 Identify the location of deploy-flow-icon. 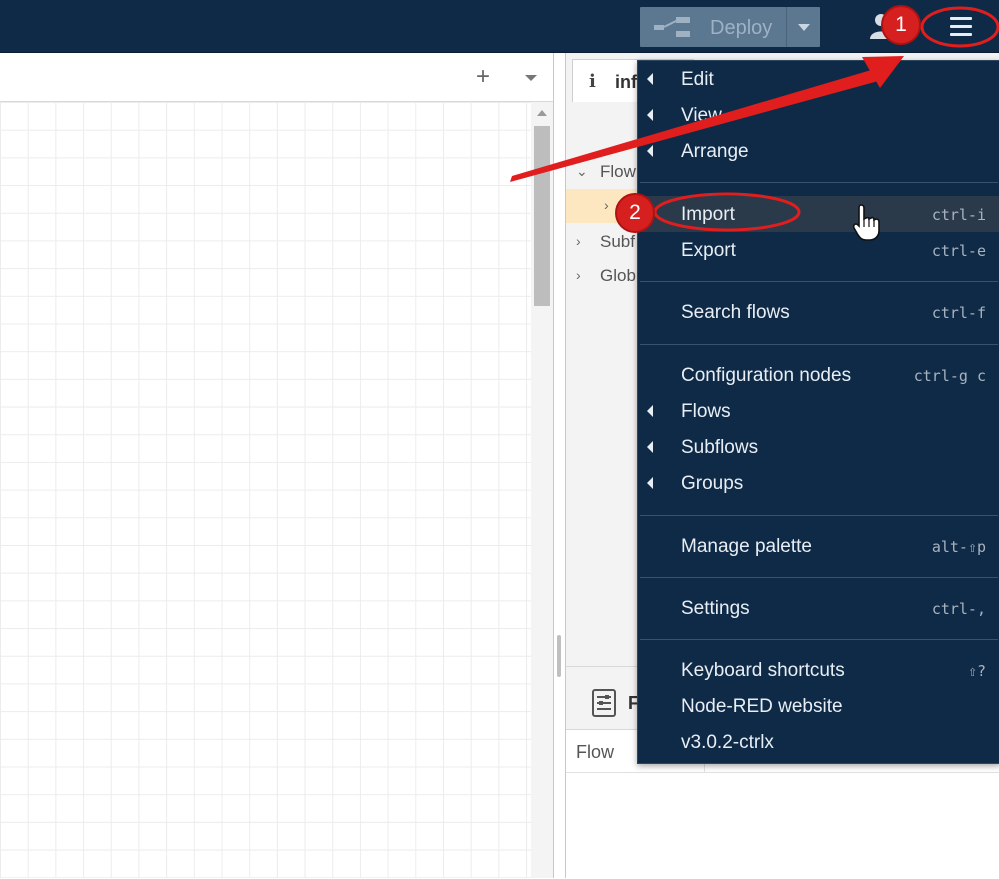
(672, 27).